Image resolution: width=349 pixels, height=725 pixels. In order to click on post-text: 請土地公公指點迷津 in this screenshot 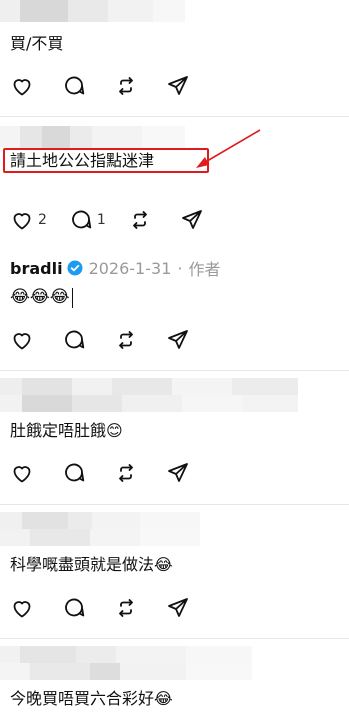, I will do `click(82, 160)`.